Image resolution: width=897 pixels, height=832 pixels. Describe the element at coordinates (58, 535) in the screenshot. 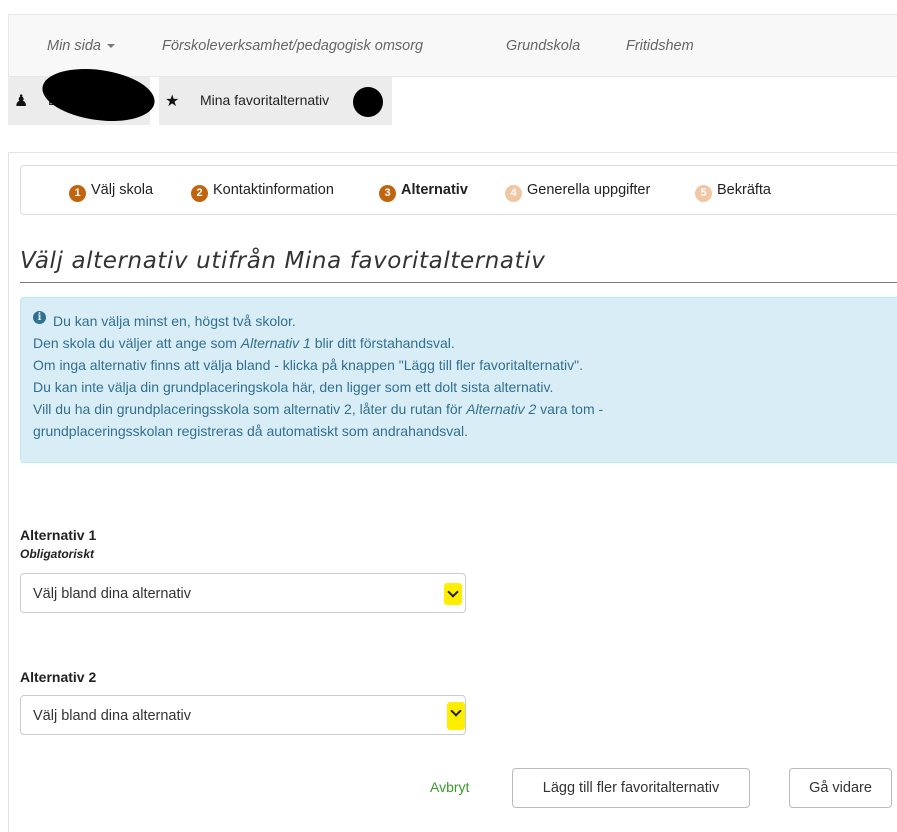

I see `alternativ-1-label: Alternativ 1` at that location.